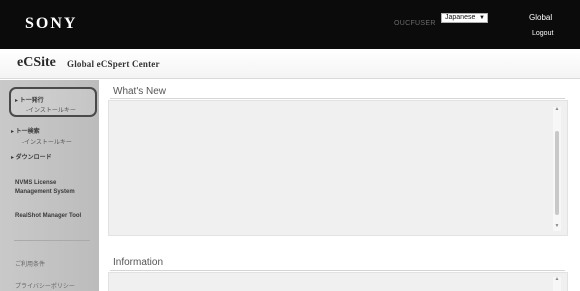 This screenshot has width=580, height=291. Describe the element at coordinates (460, 17) in the screenshot. I see `language-select-value: Japanese` at that location.